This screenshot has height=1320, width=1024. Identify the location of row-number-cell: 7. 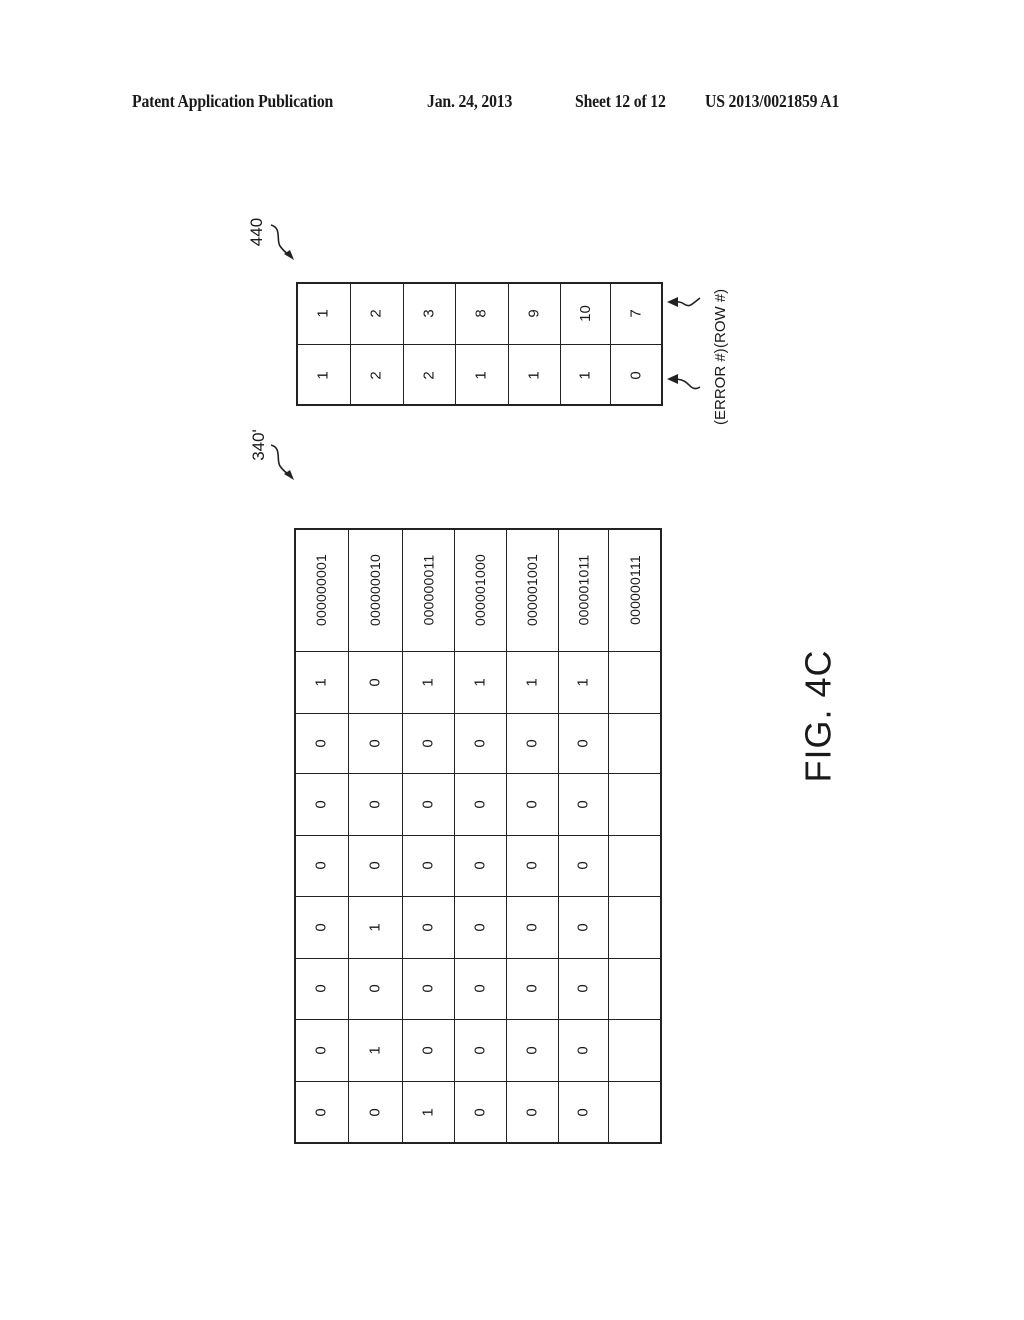
(636, 313).